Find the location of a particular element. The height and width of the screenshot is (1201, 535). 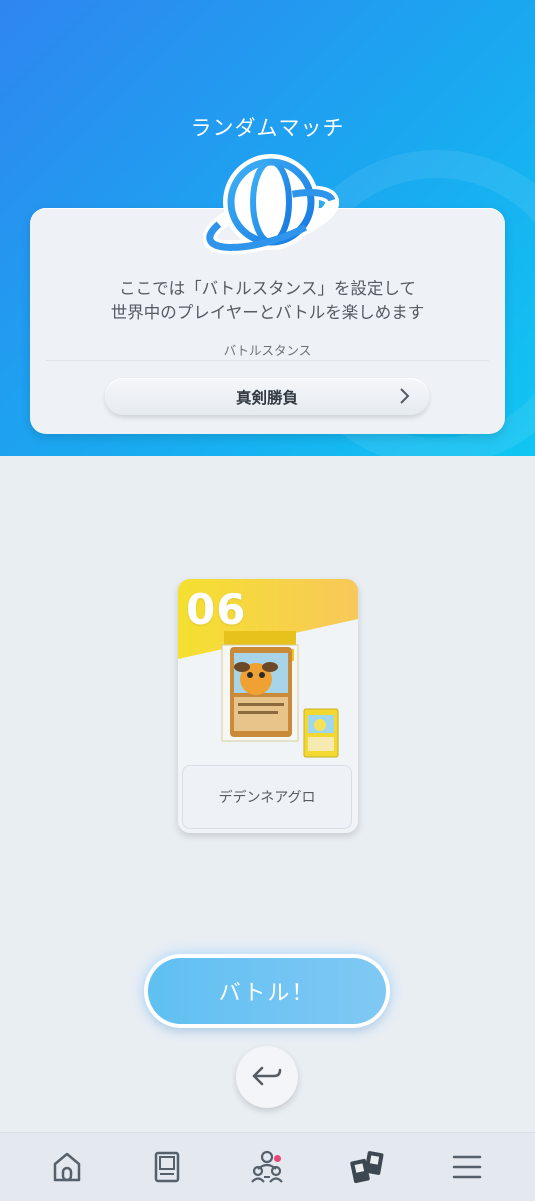

back-button is located at coordinates (267, 1077).